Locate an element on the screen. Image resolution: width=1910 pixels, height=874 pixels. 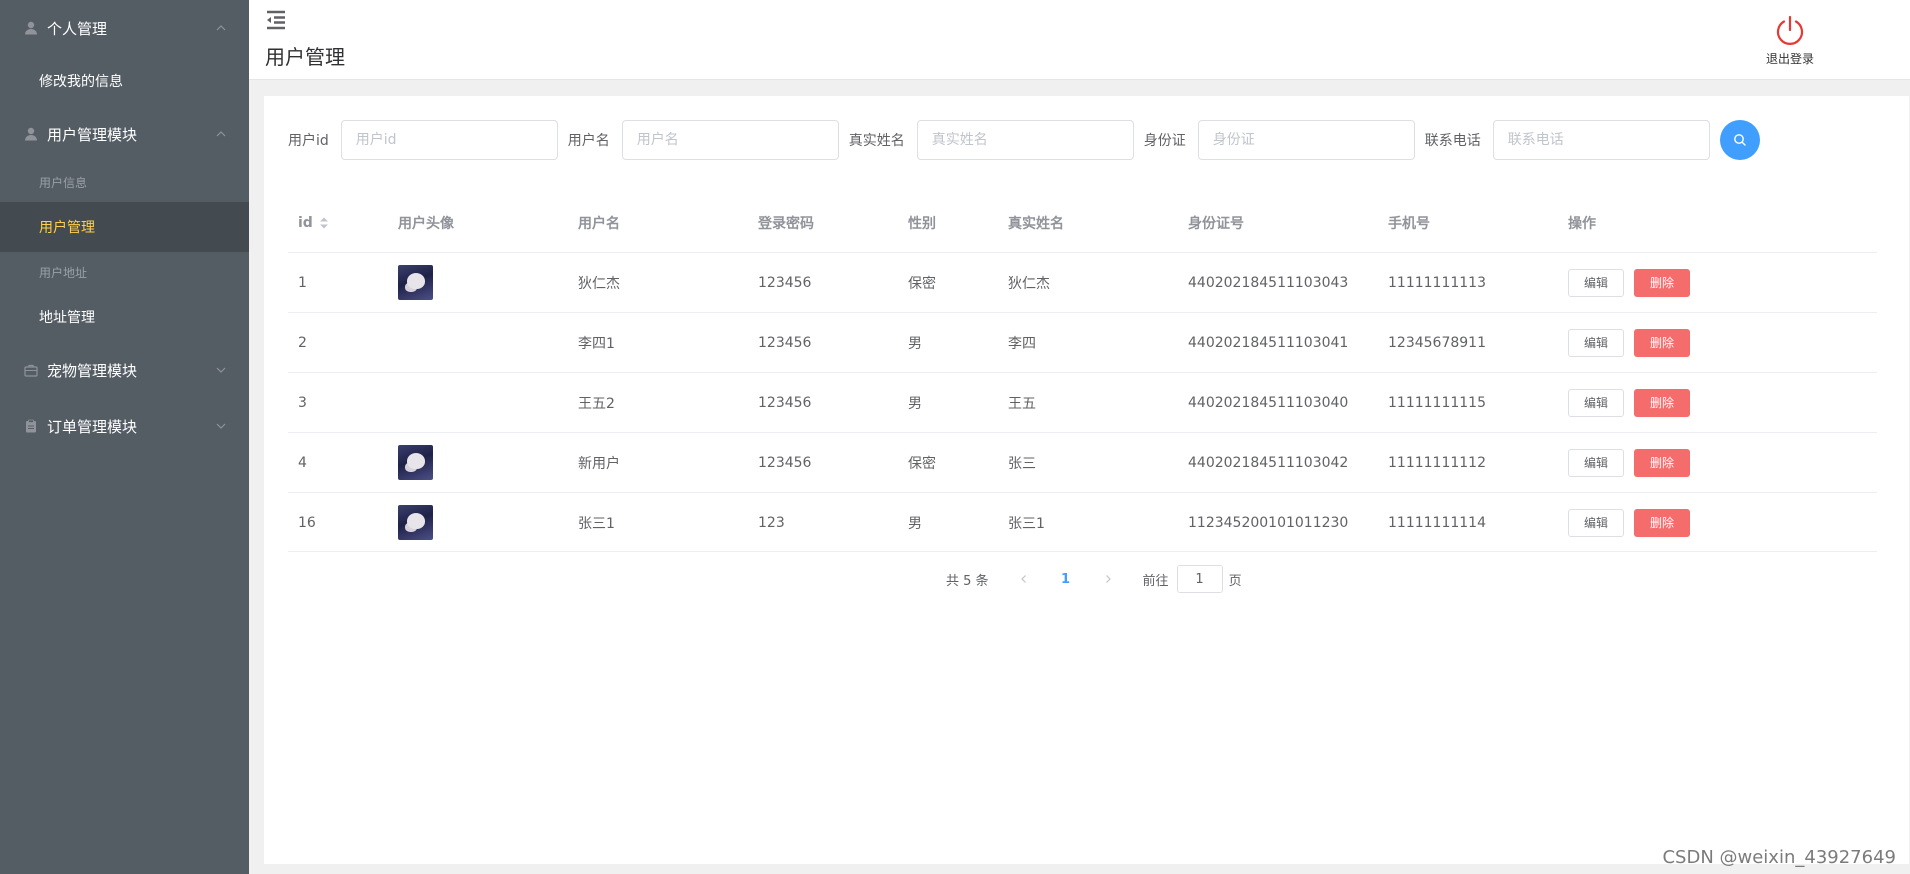
search-icon is located at coordinates (1739, 140).